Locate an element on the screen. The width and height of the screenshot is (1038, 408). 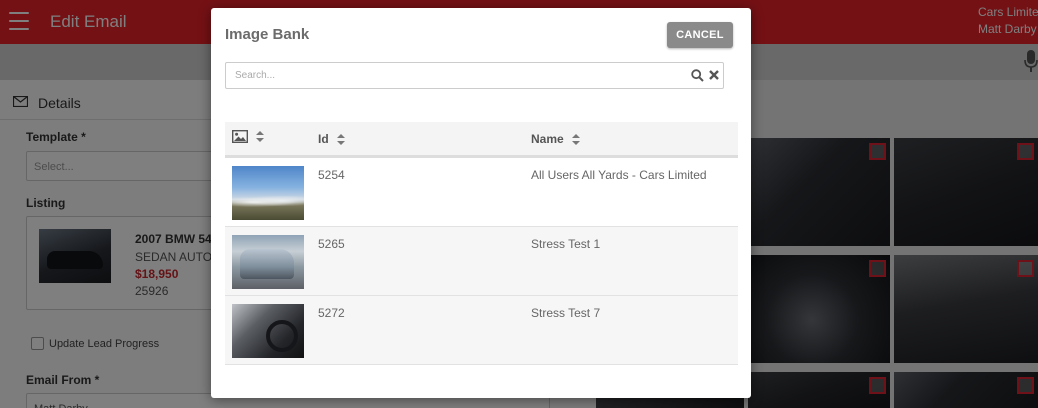
table-row: 5254 All Users All Yards - Cars Limited is located at coordinates (481, 192).